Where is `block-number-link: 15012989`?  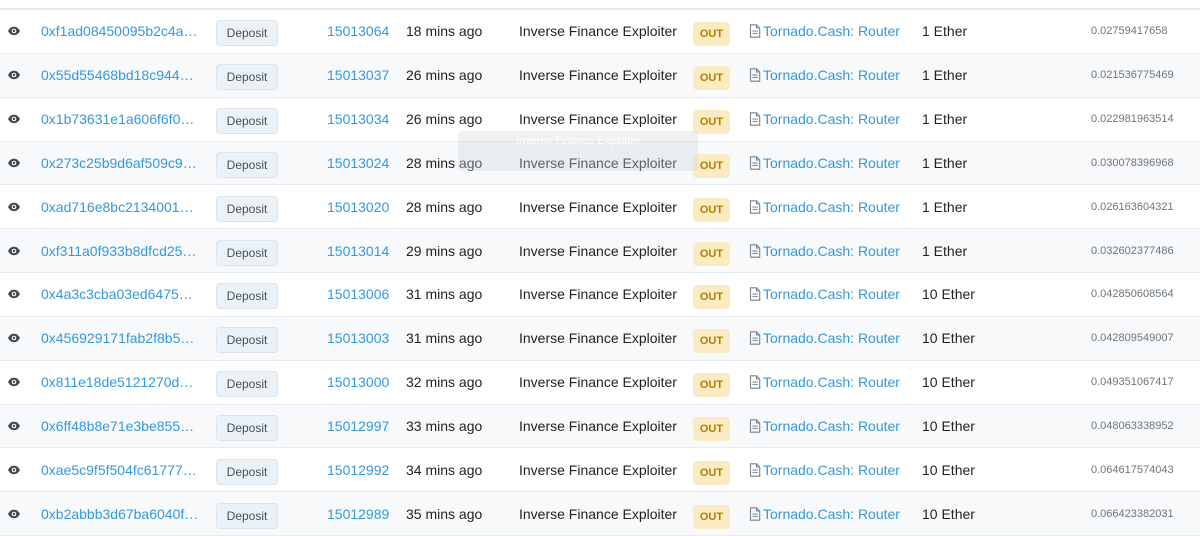
block-number-link: 15012989 is located at coordinates (358, 514).